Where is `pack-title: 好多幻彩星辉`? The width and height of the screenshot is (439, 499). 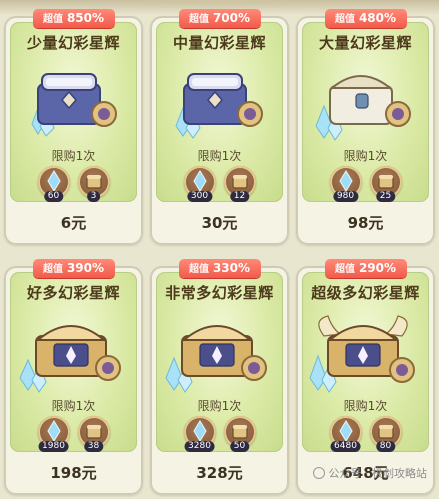
pack-title: 好多幻彩星辉 is located at coordinates (73, 293).